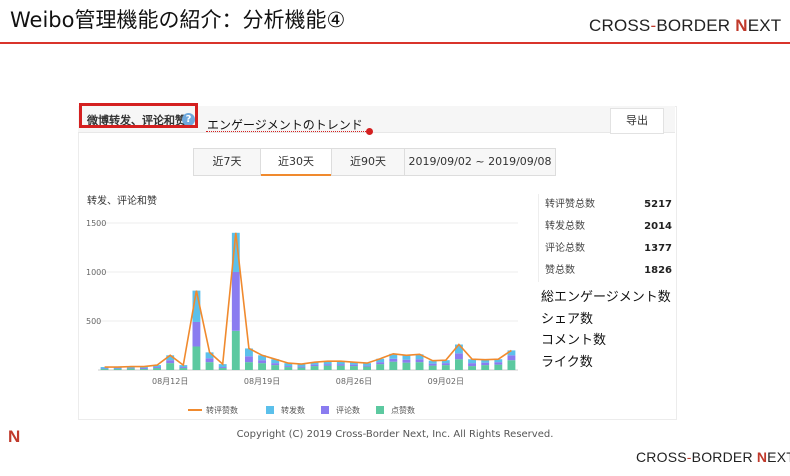 This screenshot has height=476, width=790. What do you see at coordinates (606, 297) in the screenshot?
I see `jp-legend-item: 総エンゲージメント数` at bounding box center [606, 297].